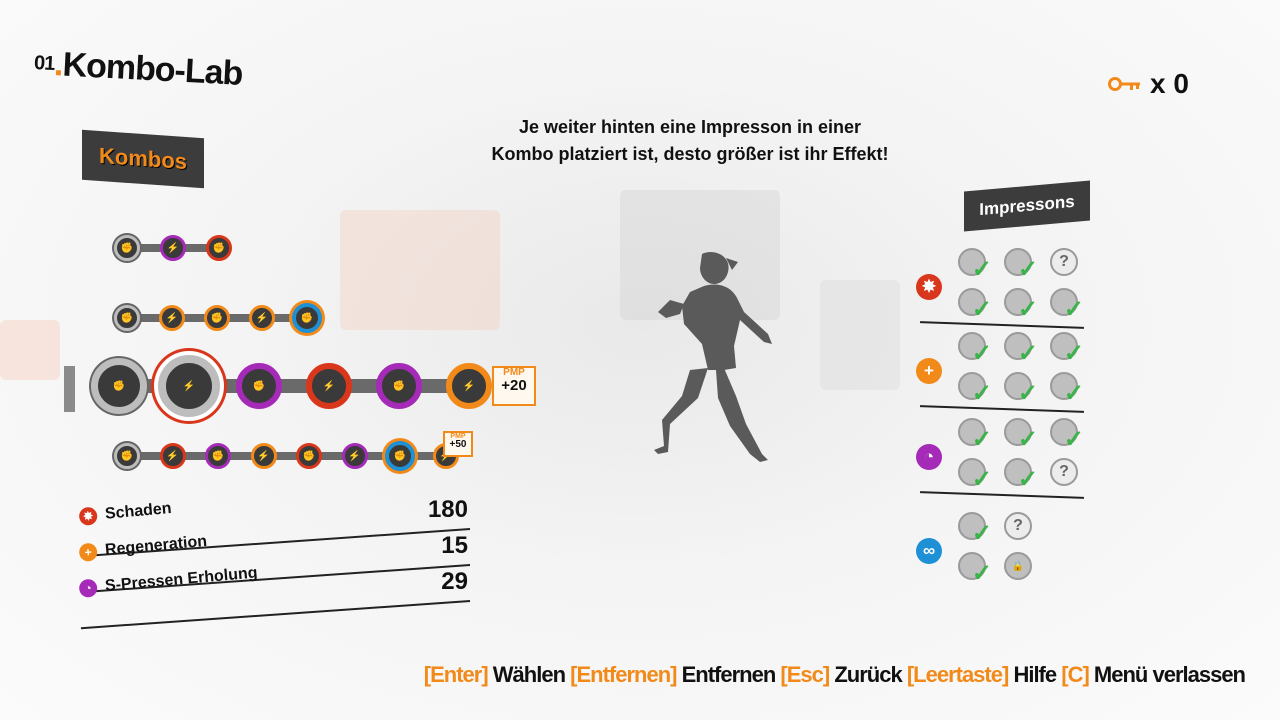 This screenshot has width=1280, height=720. What do you see at coordinates (690, 127) in the screenshot?
I see `hint-line-1: Je weiter hinten eine Impresson in einer` at bounding box center [690, 127].